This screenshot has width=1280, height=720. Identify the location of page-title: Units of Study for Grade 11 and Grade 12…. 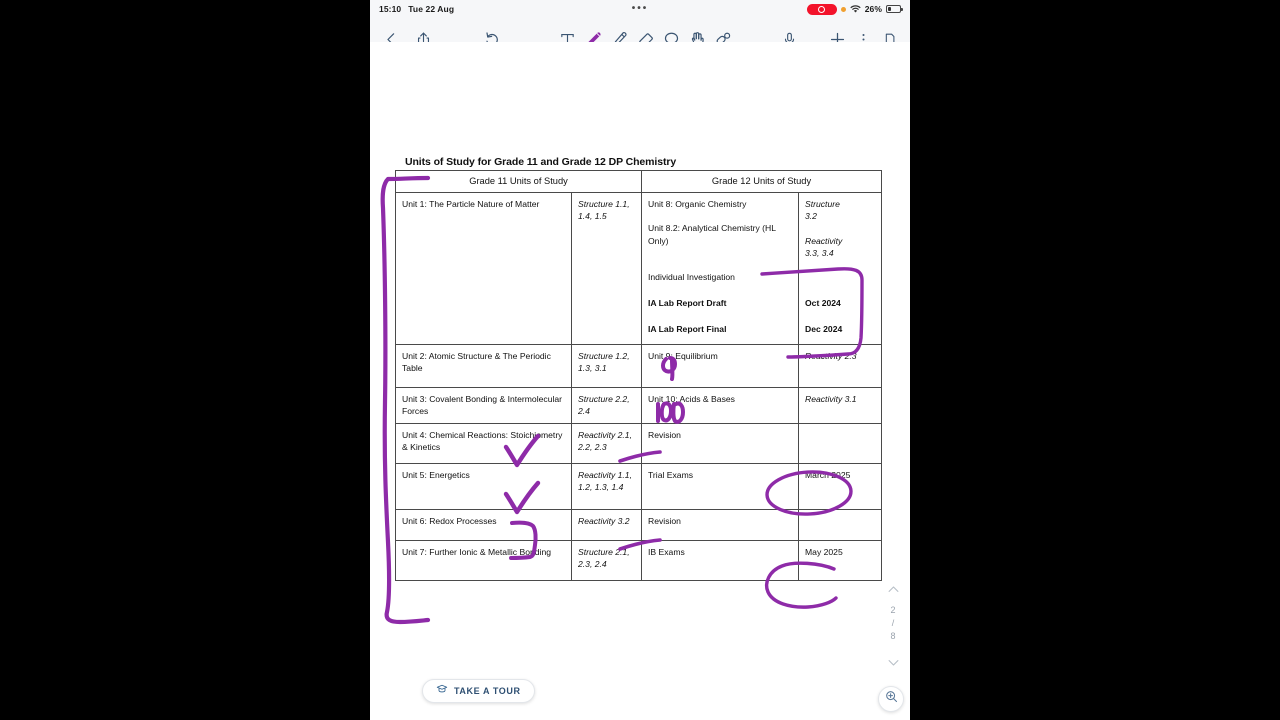
(541, 162).